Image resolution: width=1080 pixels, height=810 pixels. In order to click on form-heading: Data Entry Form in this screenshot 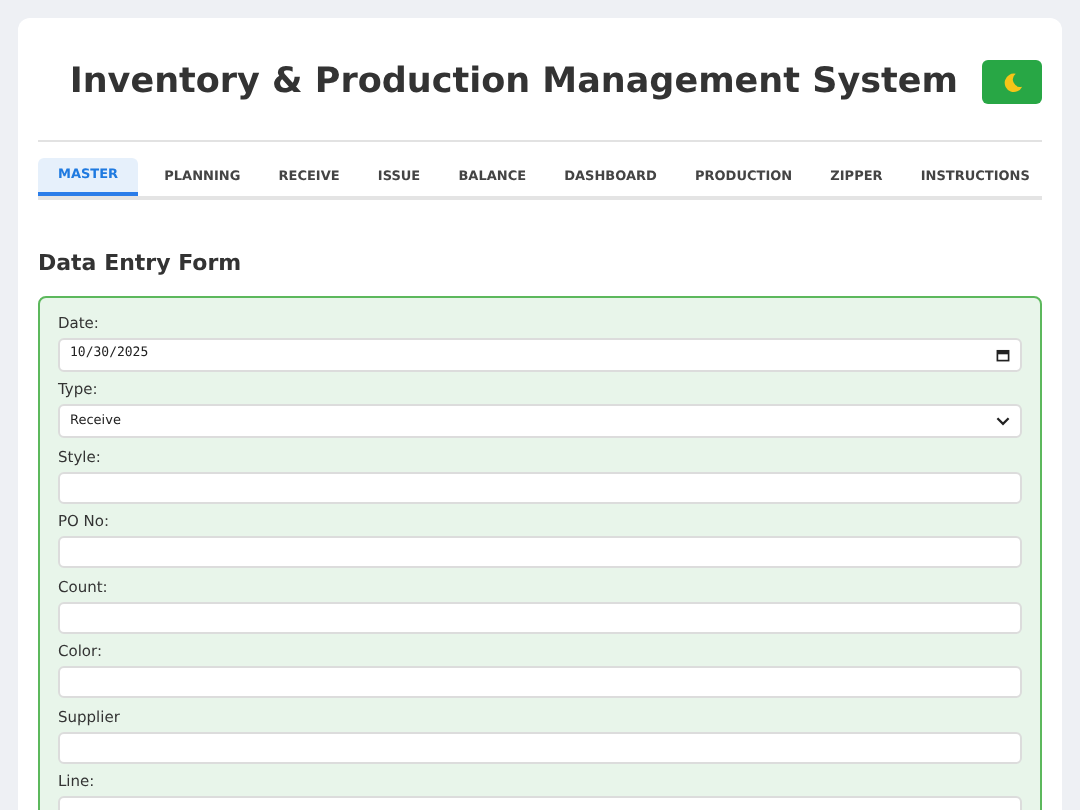, I will do `click(141, 264)`.